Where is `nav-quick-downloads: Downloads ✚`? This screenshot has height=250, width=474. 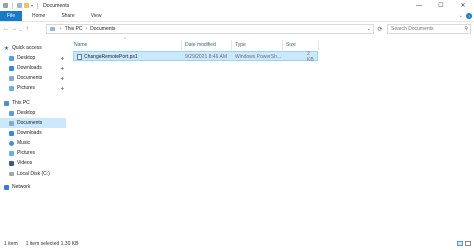 nav-quick-downloads: Downloads ✚ is located at coordinates (37, 68).